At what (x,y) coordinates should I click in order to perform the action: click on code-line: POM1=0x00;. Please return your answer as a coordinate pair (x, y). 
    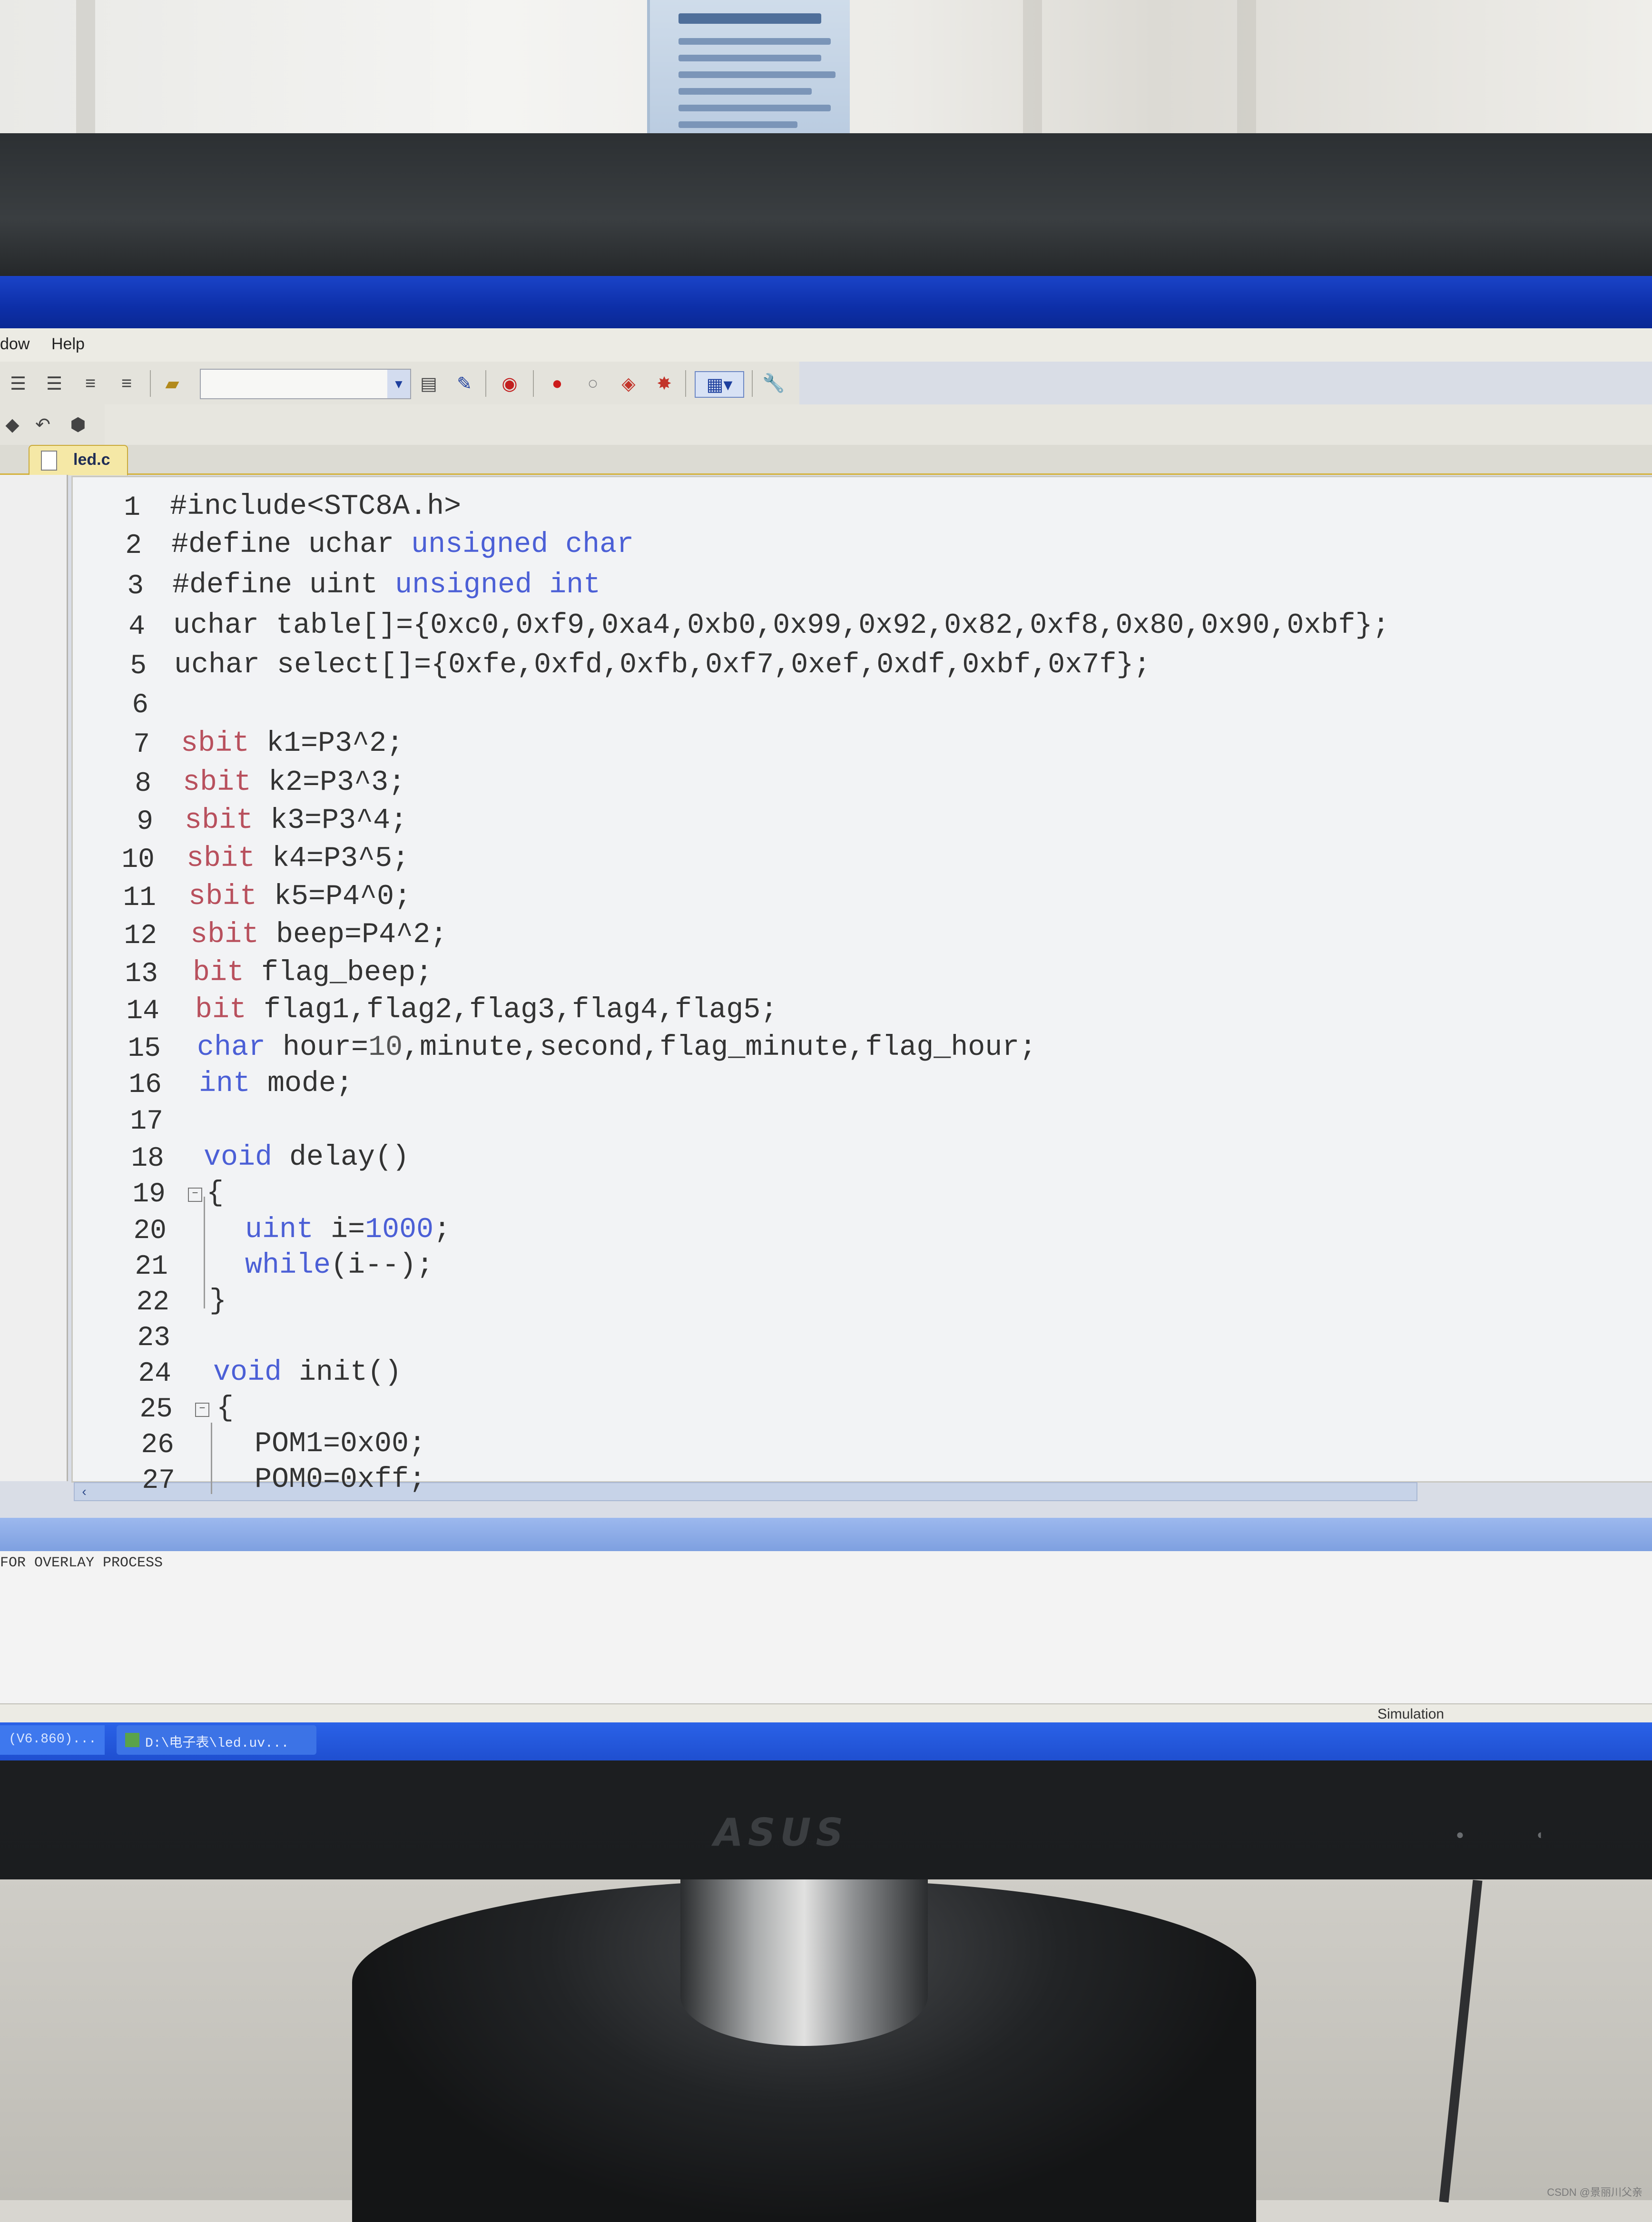
    Looking at the image, I should click on (341, 1444).